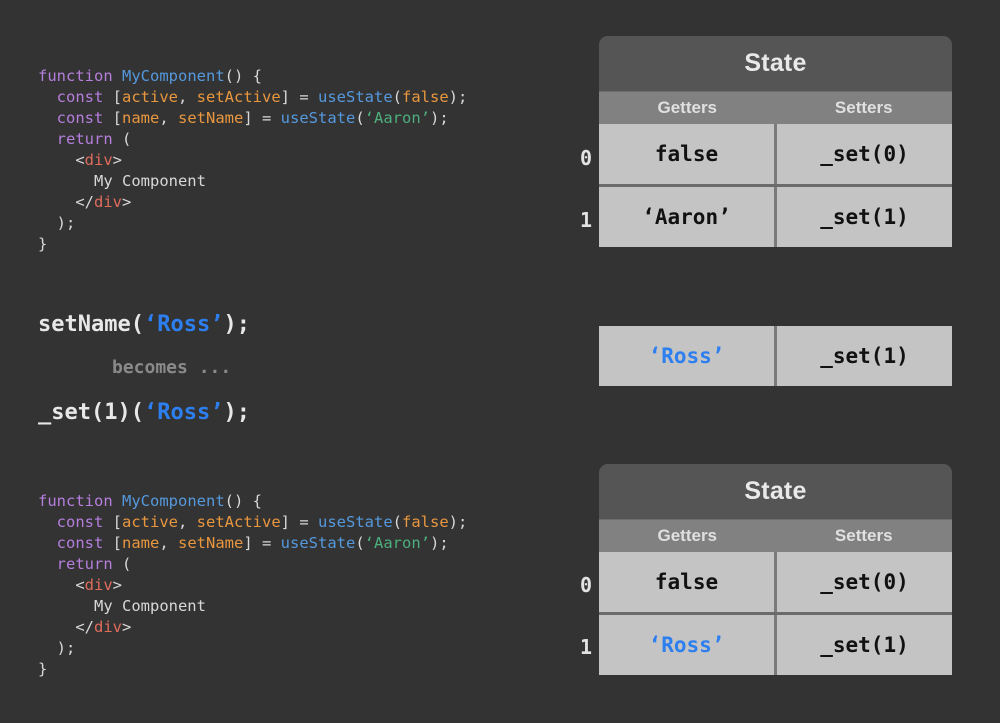 The image size is (1000, 723). Describe the element at coordinates (183, 412) in the screenshot. I see `call-after-argument: ‘Ross’` at that location.